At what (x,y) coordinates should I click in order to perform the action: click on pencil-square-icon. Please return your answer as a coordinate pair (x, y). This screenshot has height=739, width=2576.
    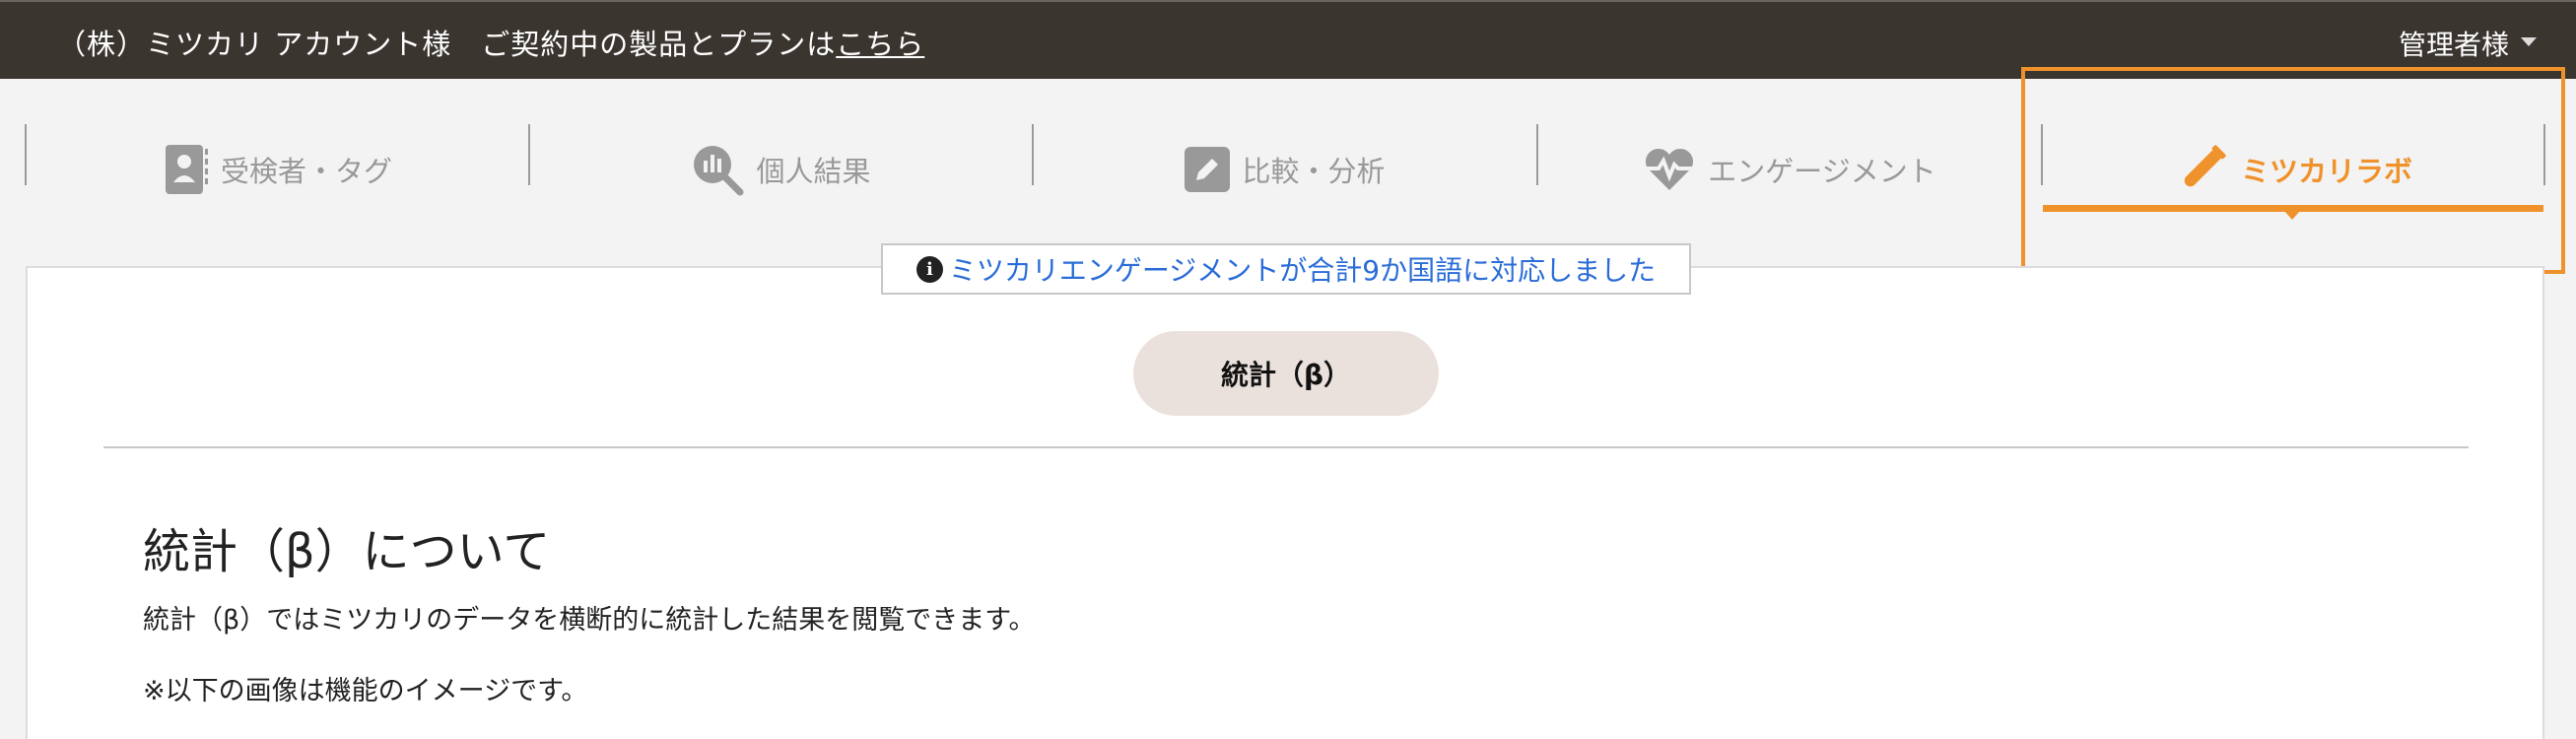
    Looking at the image, I should click on (1208, 170).